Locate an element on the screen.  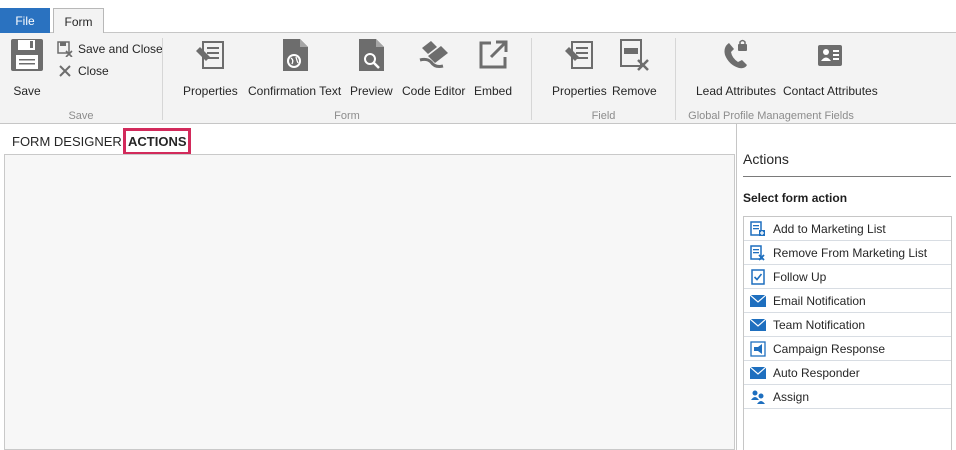
designer-tabs: FORM DESIGNER ACTIONS is located at coordinates (368, 139).